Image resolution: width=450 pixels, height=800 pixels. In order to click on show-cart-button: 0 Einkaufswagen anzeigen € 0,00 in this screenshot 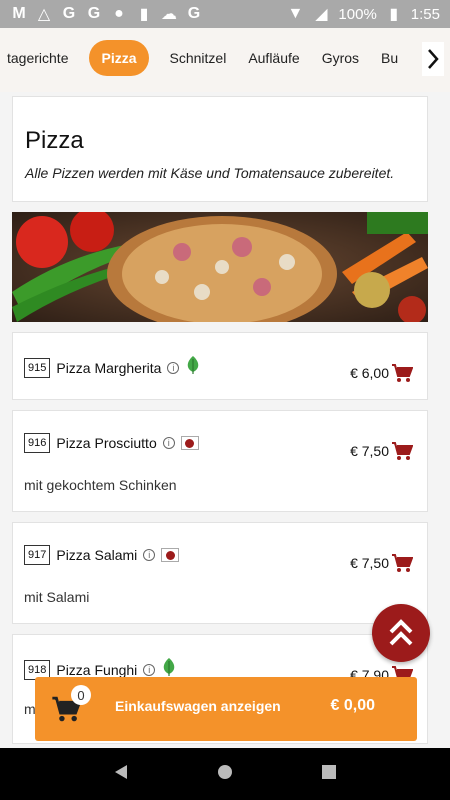, I will do `click(226, 709)`.